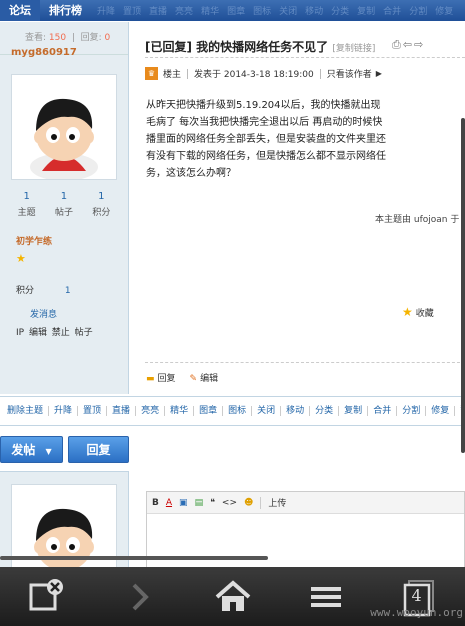 This screenshot has width=465, height=626. Describe the element at coordinates (26, 204) in the screenshot. I see `count-threads: 1 主题` at that location.